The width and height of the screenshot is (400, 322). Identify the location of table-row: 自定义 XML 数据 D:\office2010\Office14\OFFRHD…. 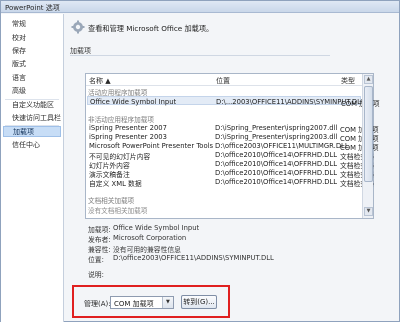
(230, 182).